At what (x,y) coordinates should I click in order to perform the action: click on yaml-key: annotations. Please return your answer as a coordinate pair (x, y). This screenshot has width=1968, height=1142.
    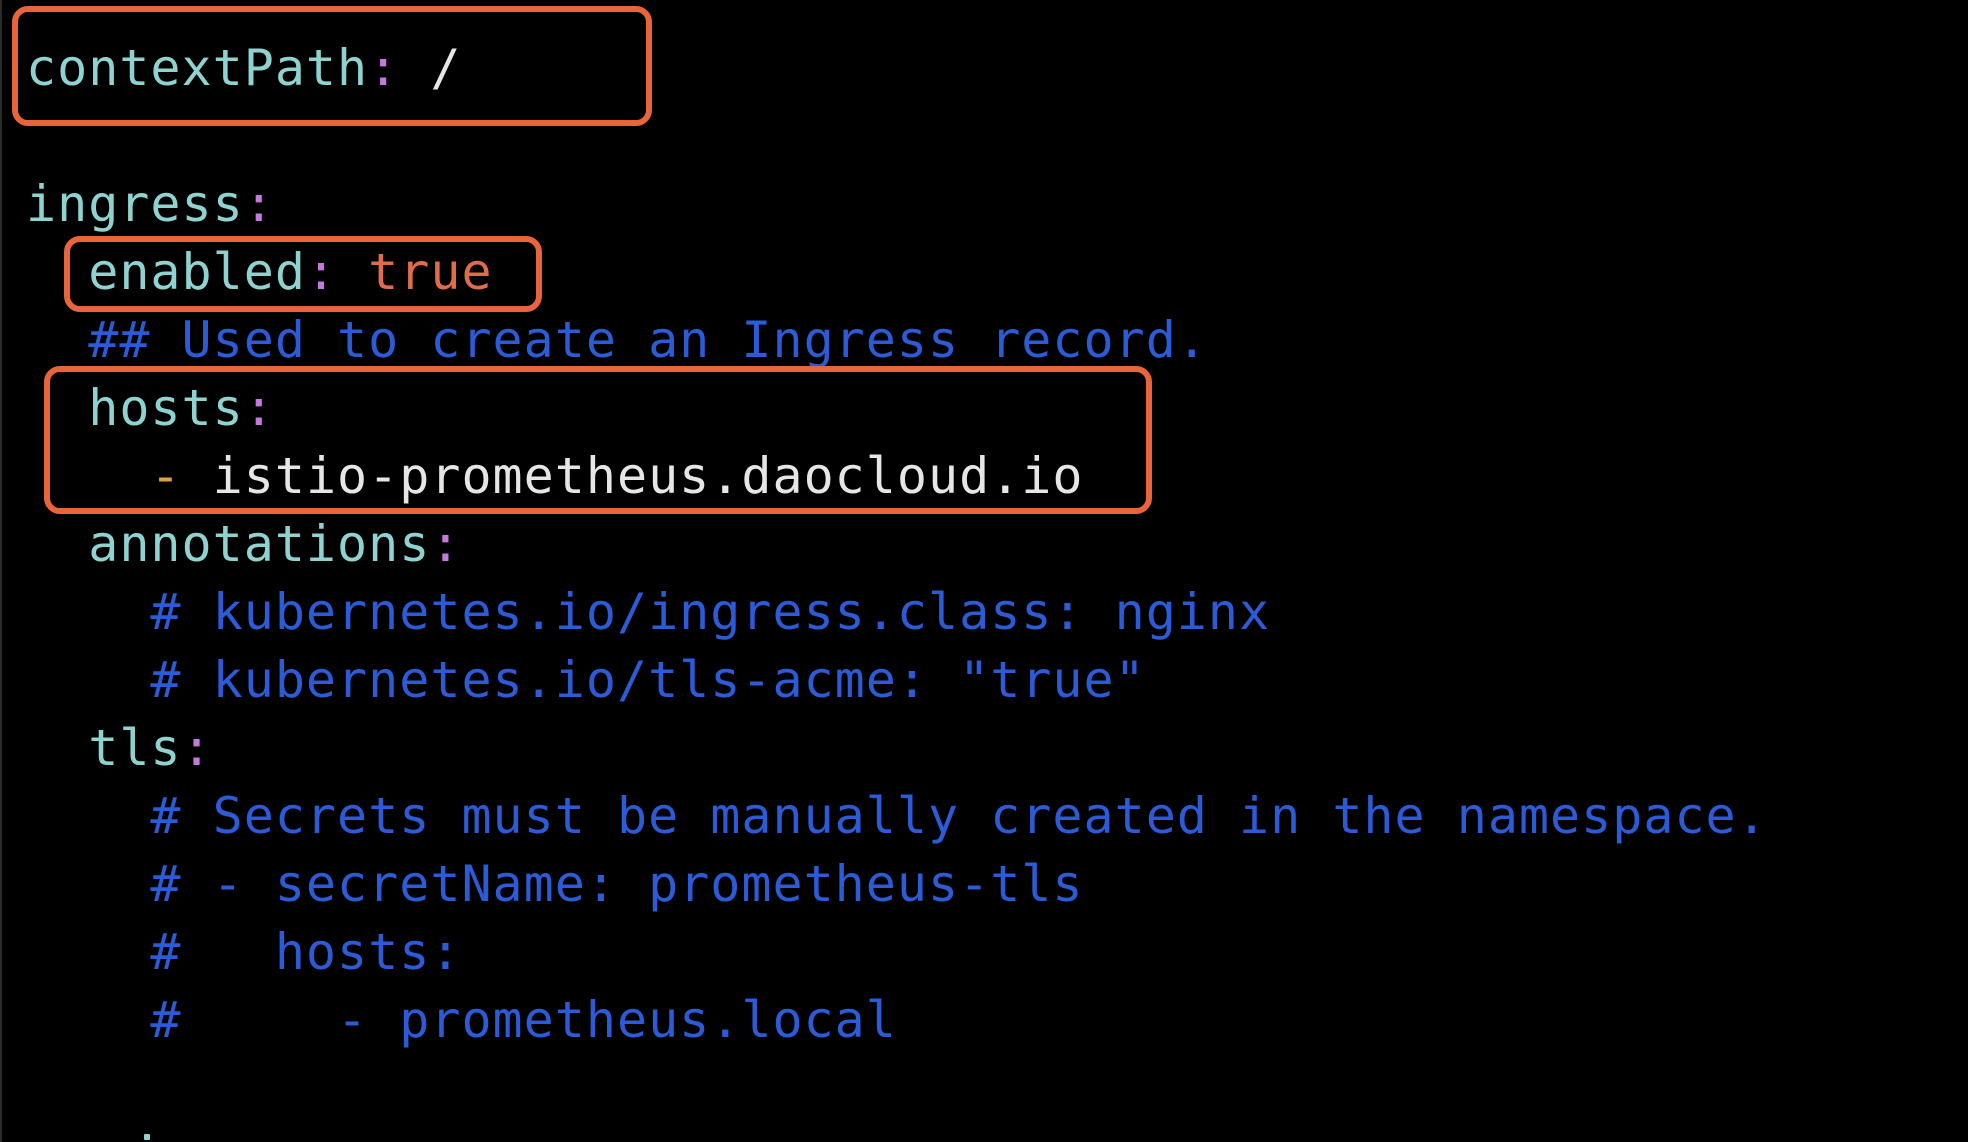
    Looking at the image, I should click on (259, 544).